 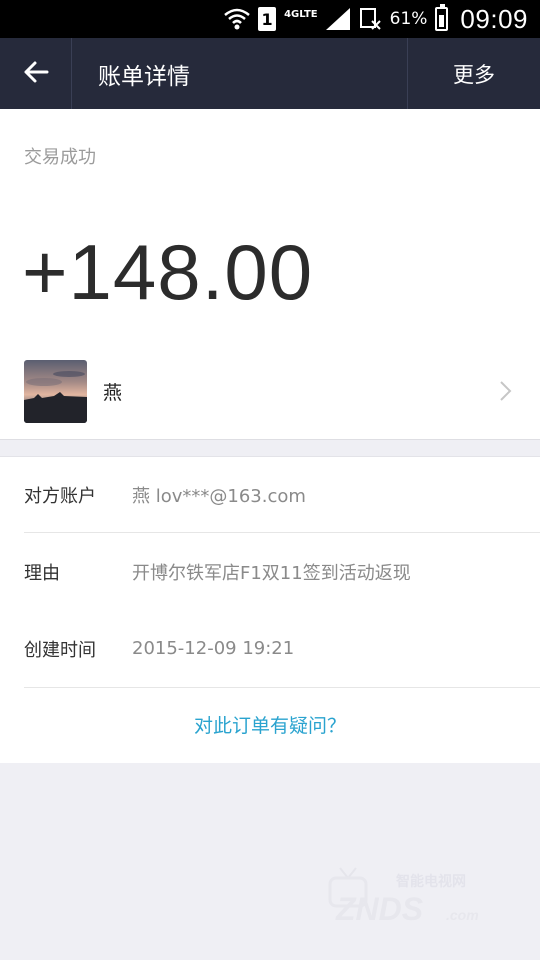 I want to click on transaction-status: 交易成功, so click(x=60, y=157).